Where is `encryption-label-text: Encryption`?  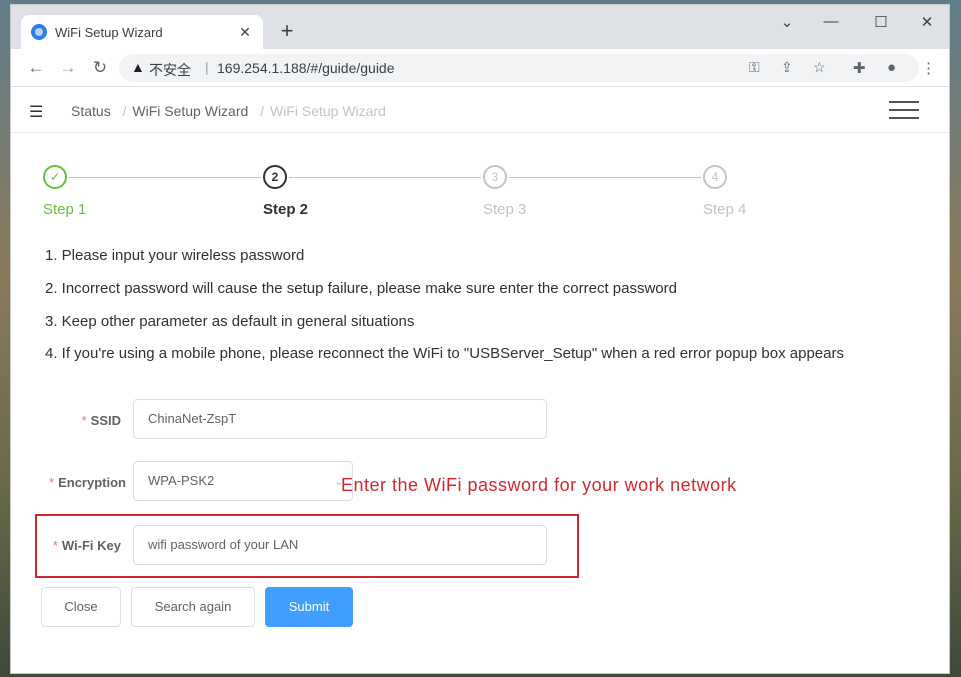
encryption-label-text: Encryption is located at coordinates (92, 482).